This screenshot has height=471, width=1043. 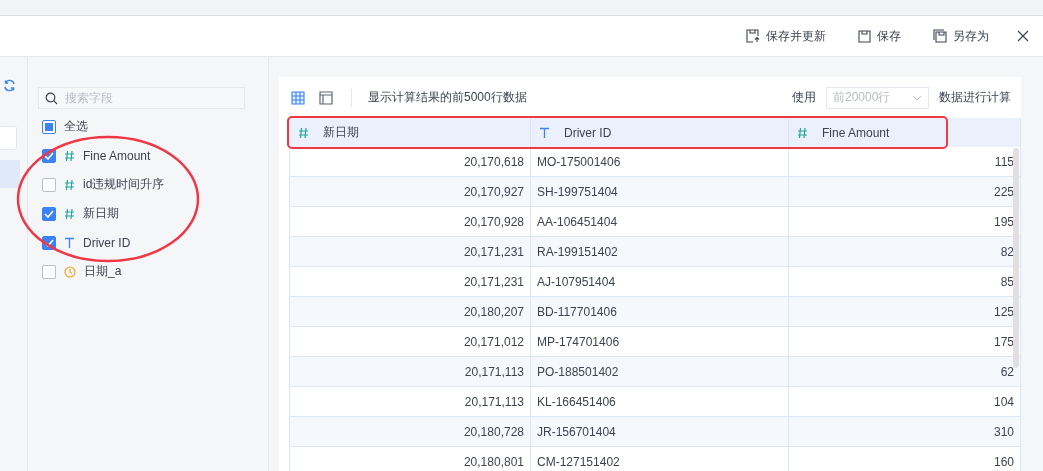 What do you see at coordinates (864, 36) in the screenshot?
I see `save-icon` at bounding box center [864, 36].